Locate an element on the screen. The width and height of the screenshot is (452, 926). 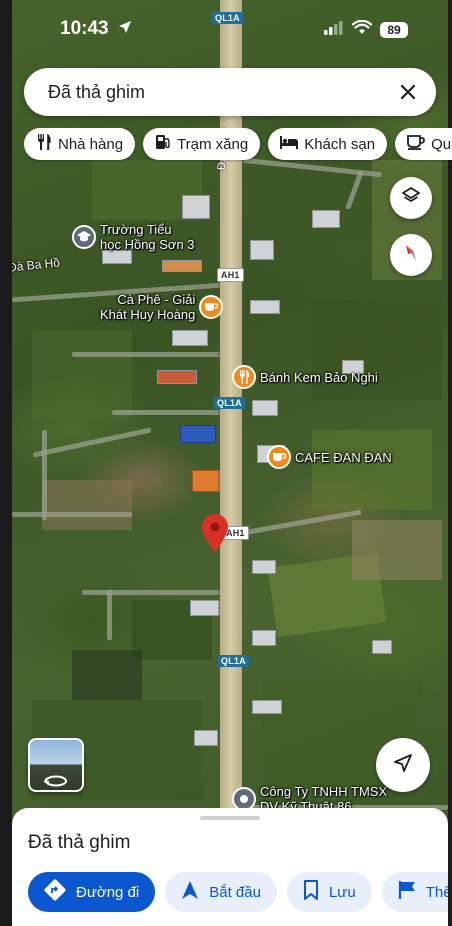
directions-icon is located at coordinates (55, 892).